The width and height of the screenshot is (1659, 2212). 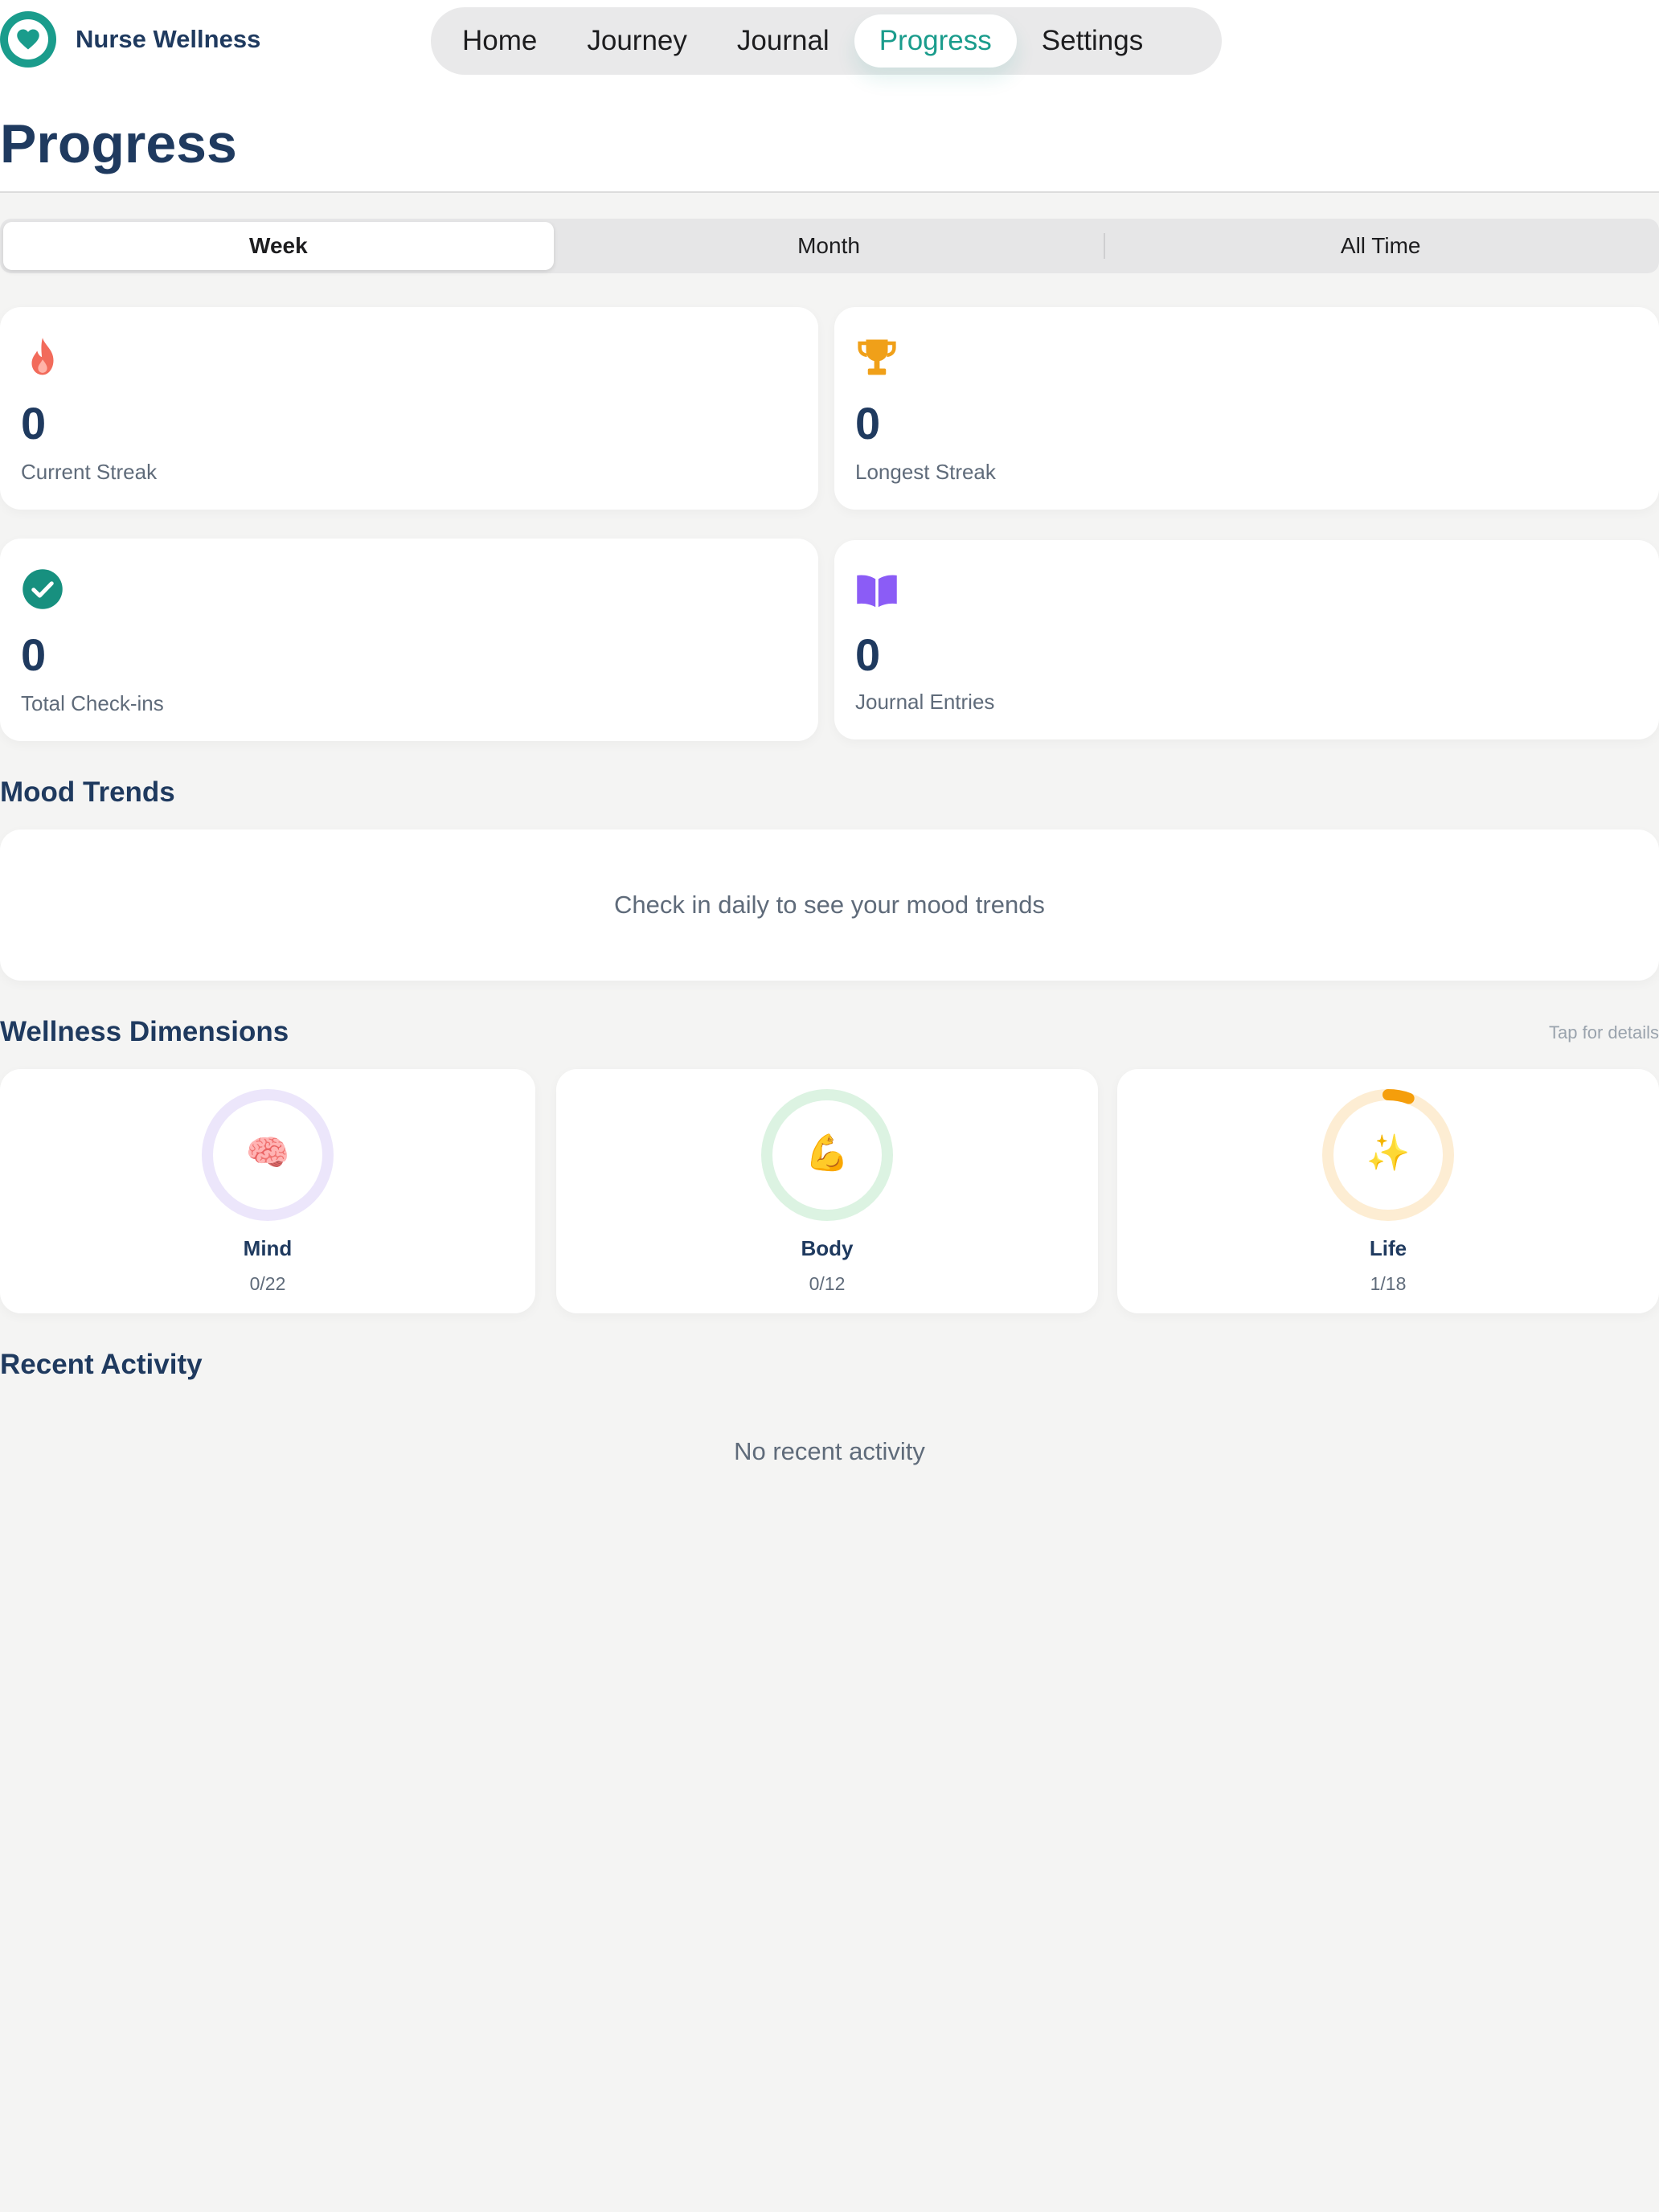 What do you see at coordinates (119, 143) in the screenshot?
I see `page-title: Progress` at bounding box center [119, 143].